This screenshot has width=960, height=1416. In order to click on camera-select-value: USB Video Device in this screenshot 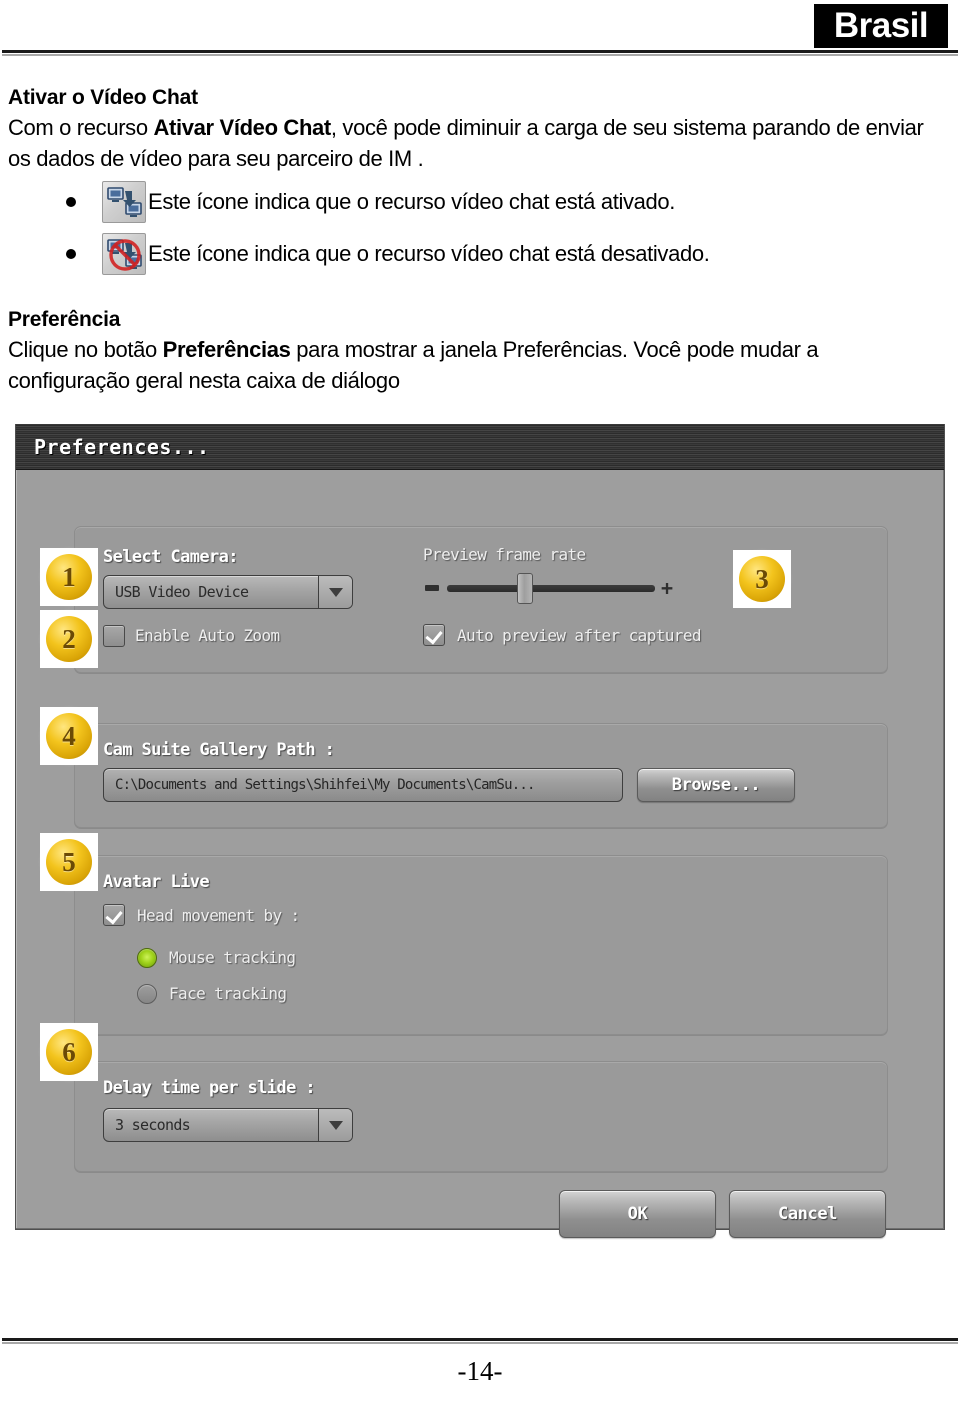, I will do `click(182, 592)`.